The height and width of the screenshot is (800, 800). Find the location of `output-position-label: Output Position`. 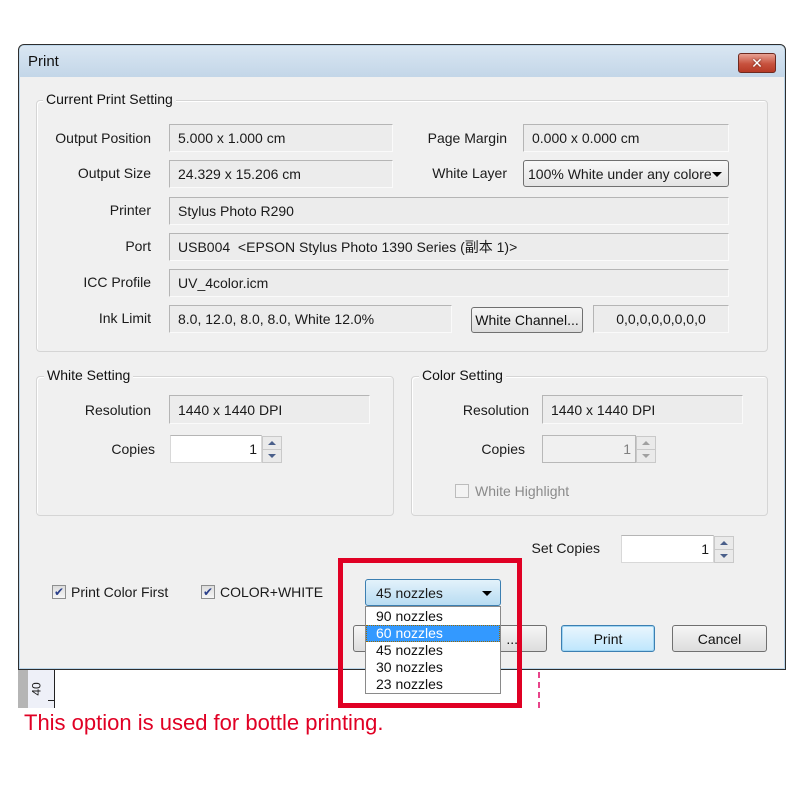

output-position-label: Output Position is located at coordinates (103, 138).